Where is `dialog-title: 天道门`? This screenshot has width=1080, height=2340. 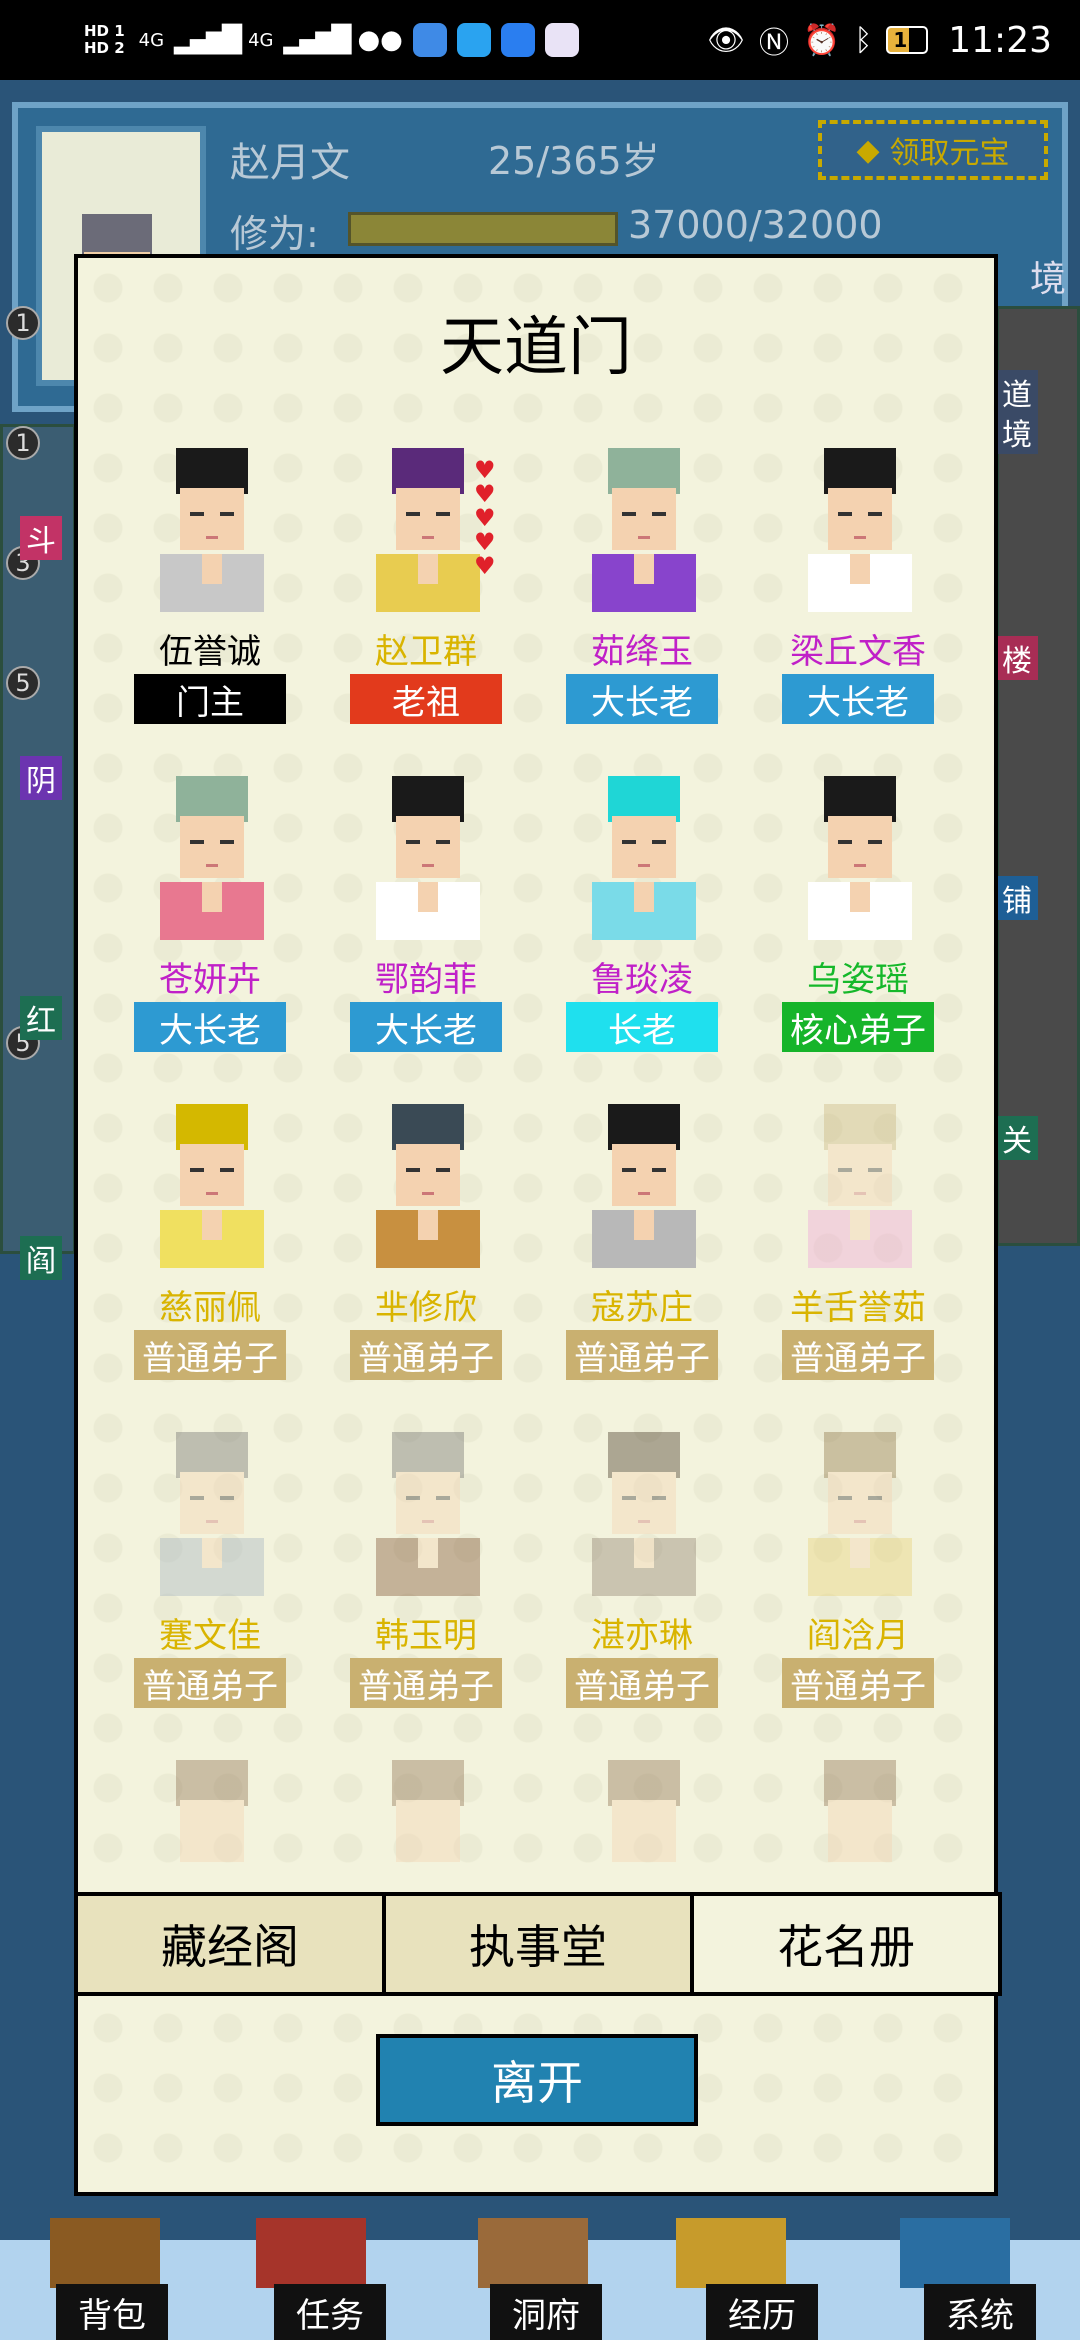
dialog-title: 天道门 is located at coordinates (536, 348).